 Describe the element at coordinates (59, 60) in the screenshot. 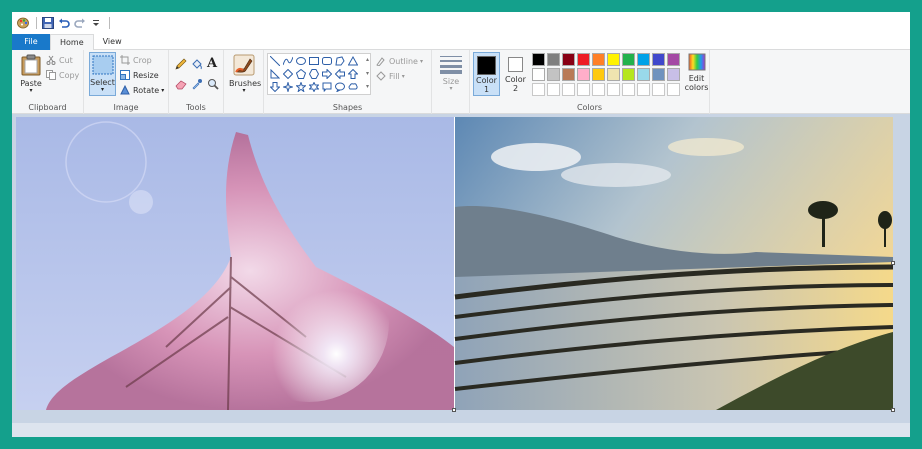

I see `cut-button: Cut` at that location.